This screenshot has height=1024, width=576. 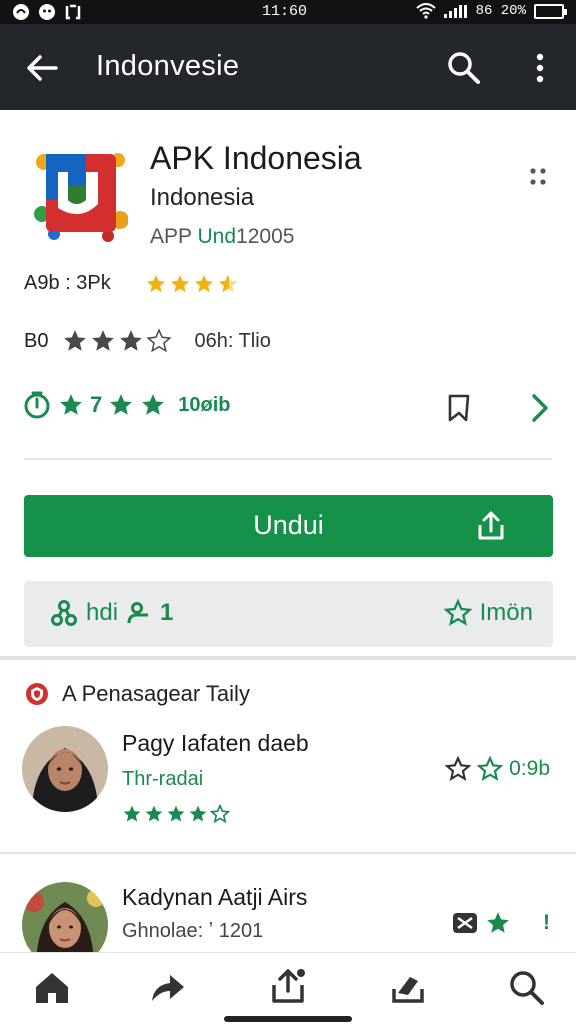 I want to click on review-author: Pagy Iafaten daeb, so click(x=215, y=743).